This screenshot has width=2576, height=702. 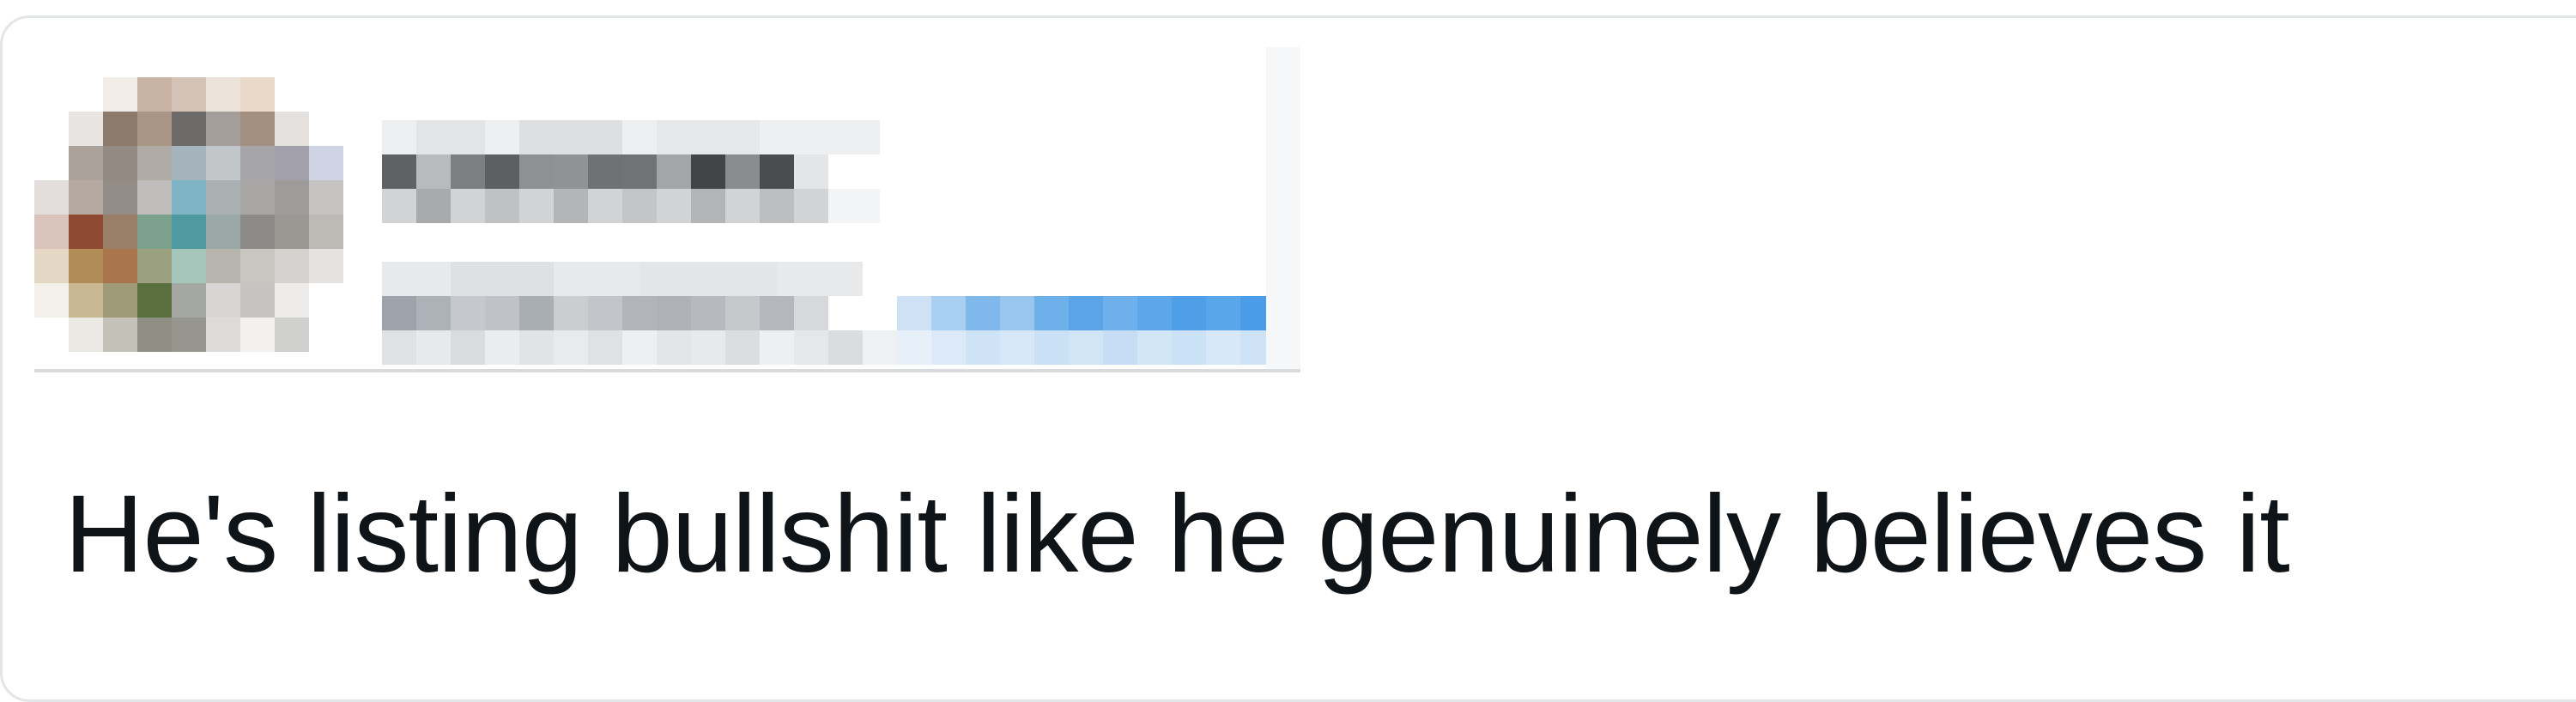 I want to click on handle-and-timestamp-blurred, so click(x=841, y=313).